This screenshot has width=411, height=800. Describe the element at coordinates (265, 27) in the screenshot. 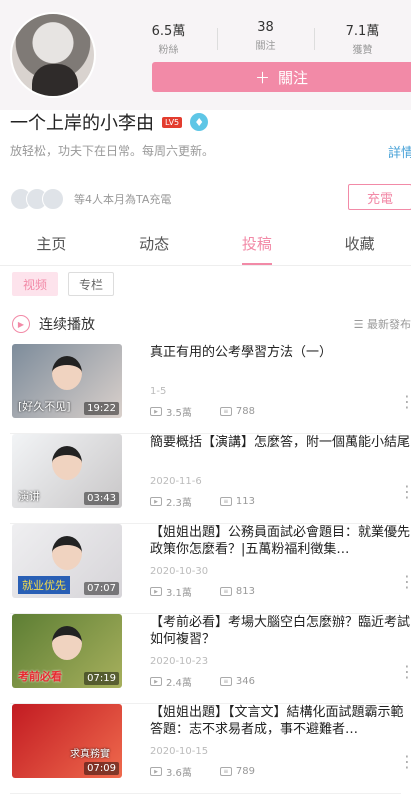

I see `following-value: 38` at that location.